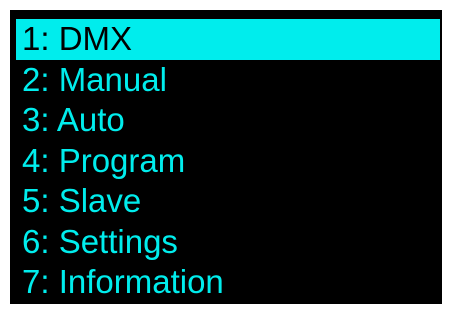 The image size is (451, 311). Describe the element at coordinates (228, 120) in the screenshot. I see `menu-item-auto: 3: Auto` at that location.